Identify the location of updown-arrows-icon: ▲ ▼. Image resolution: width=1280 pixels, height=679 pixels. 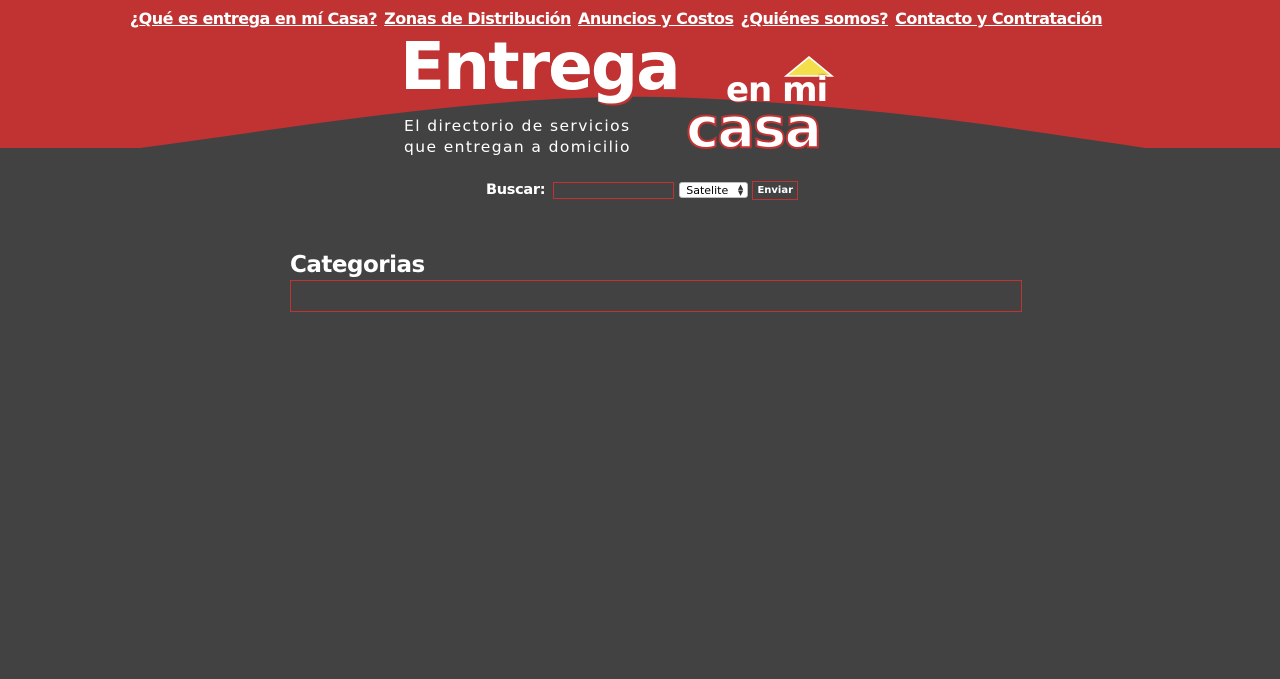
(740, 190).